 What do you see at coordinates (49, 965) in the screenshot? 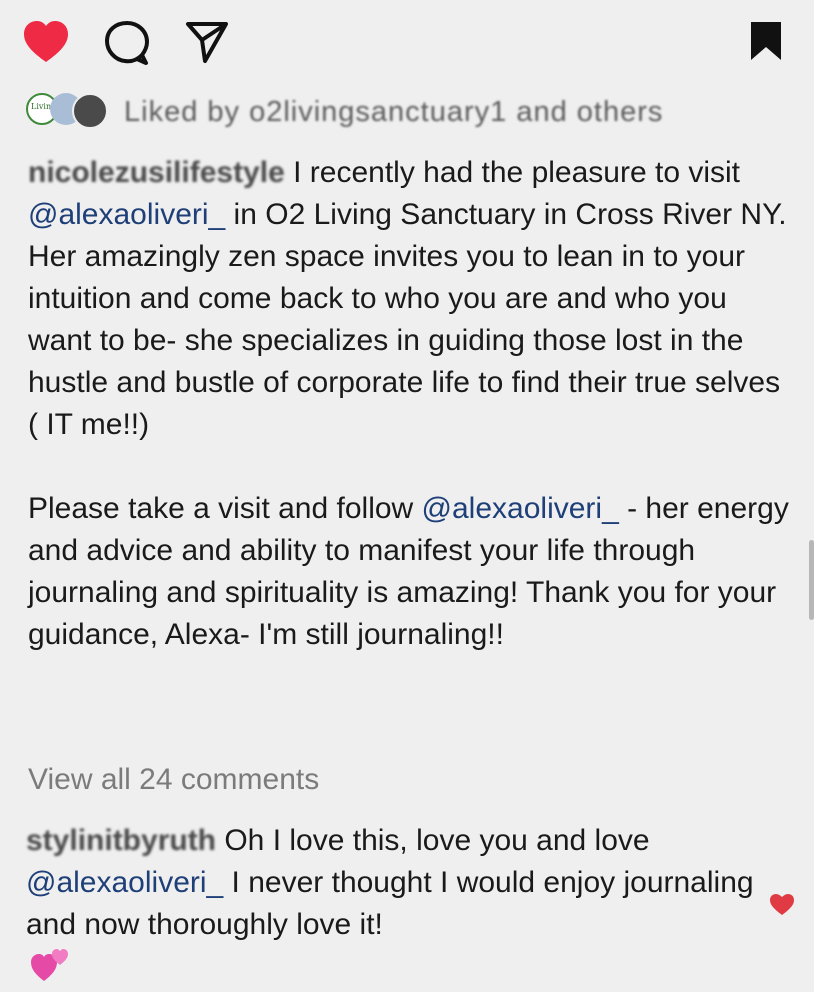
I see `two-hearts-emoji-icon` at bounding box center [49, 965].